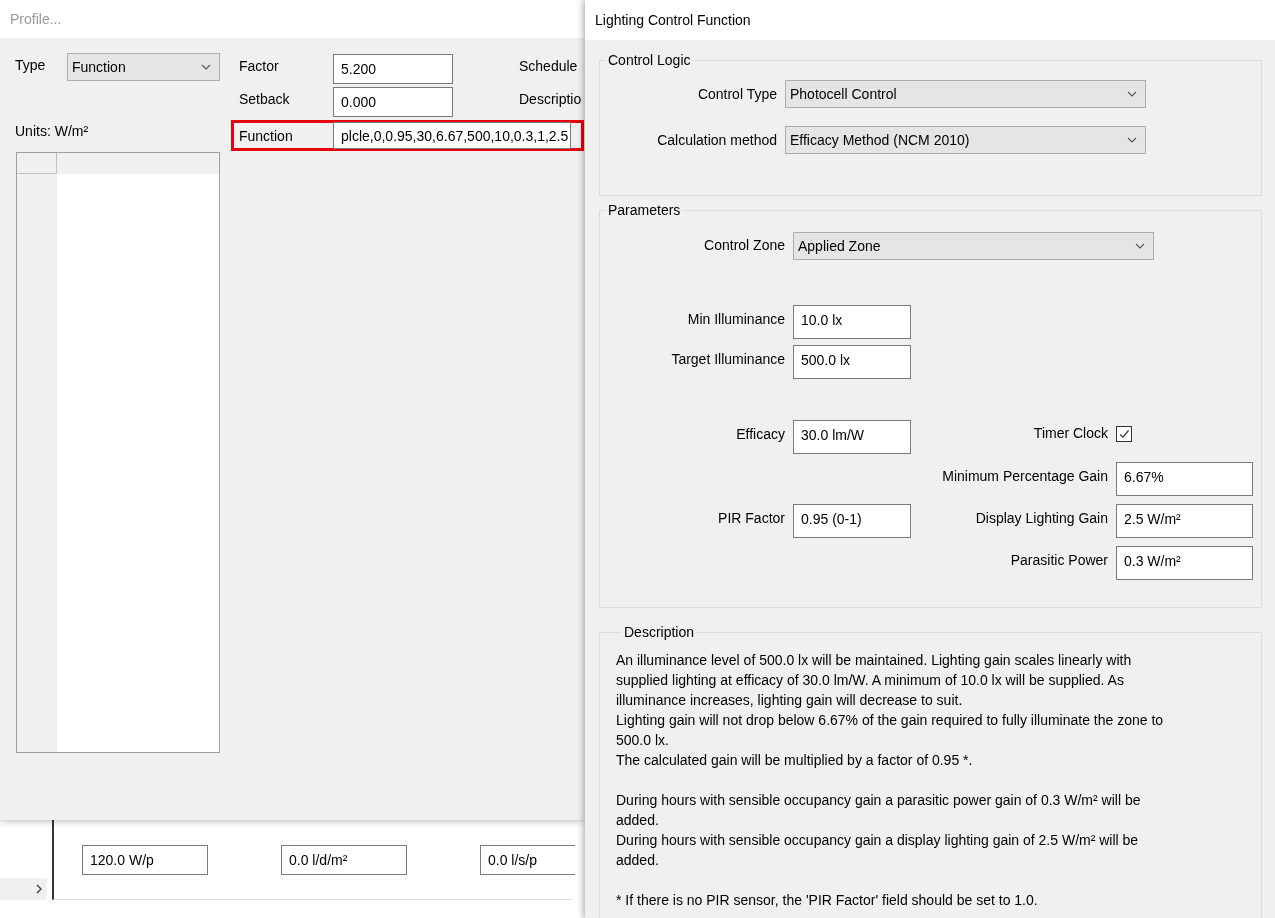  What do you see at coordinates (452, 135) in the screenshot?
I see `input-field: plcle,0,0.95,30,6.67,500,10,0.3,1,2.5` at bounding box center [452, 135].